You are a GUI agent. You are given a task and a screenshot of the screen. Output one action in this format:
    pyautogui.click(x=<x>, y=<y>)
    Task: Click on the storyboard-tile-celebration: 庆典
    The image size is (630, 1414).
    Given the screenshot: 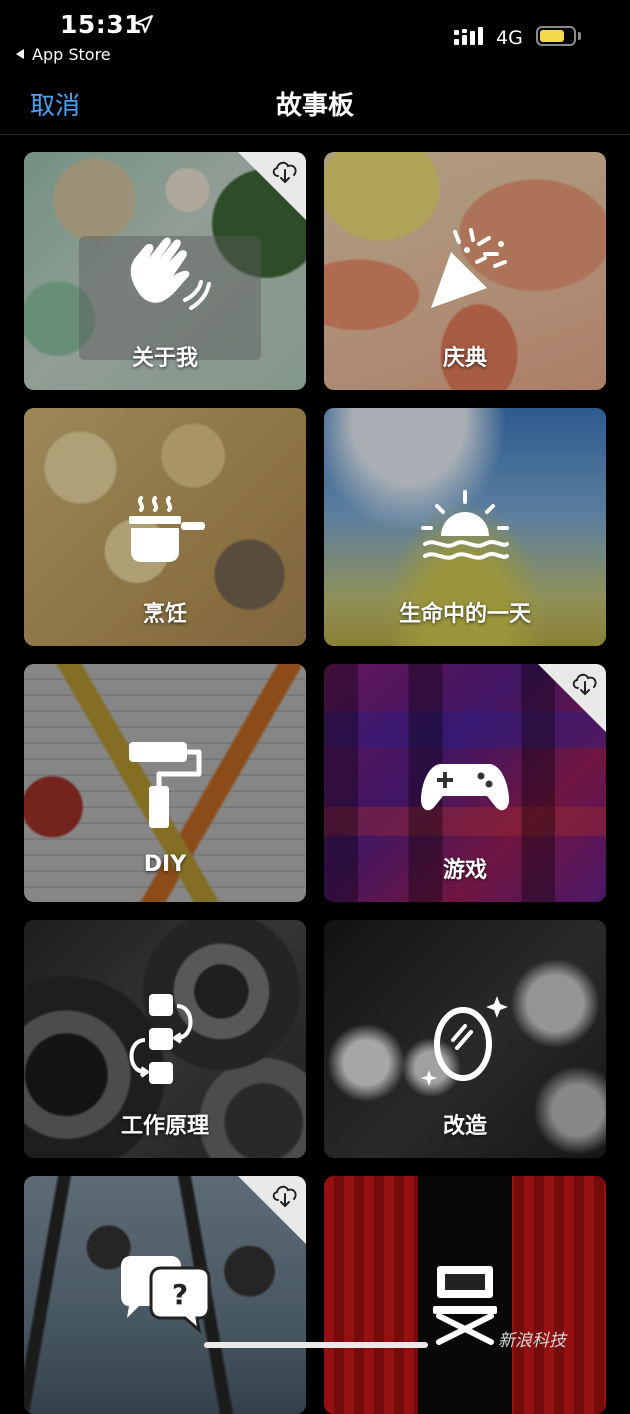 What is the action you would take?
    pyautogui.click(x=465, y=271)
    